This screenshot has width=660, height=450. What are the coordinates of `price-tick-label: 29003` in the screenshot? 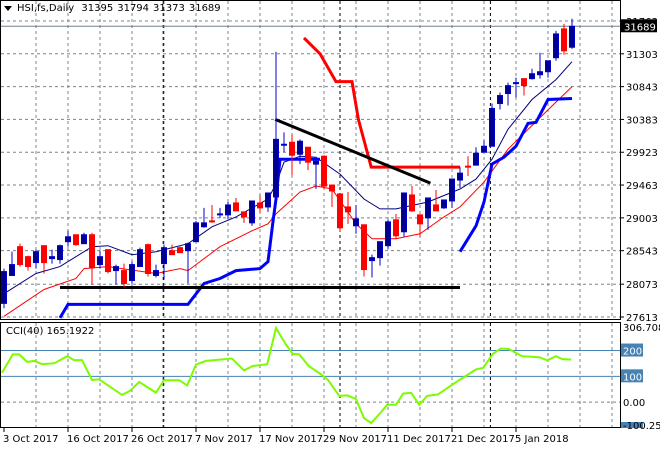 It's located at (642, 219).